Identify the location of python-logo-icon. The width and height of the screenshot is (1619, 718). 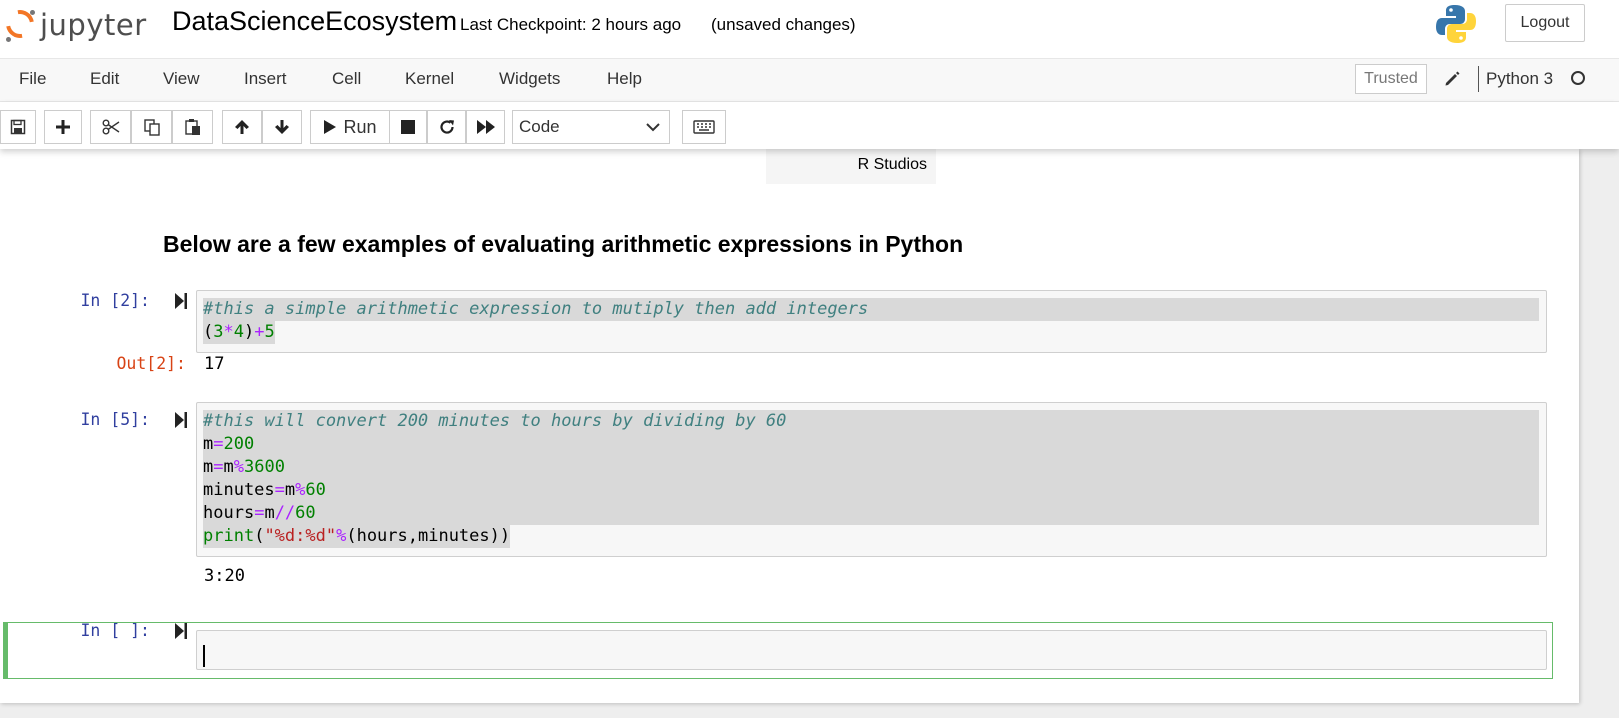
(1456, 24).